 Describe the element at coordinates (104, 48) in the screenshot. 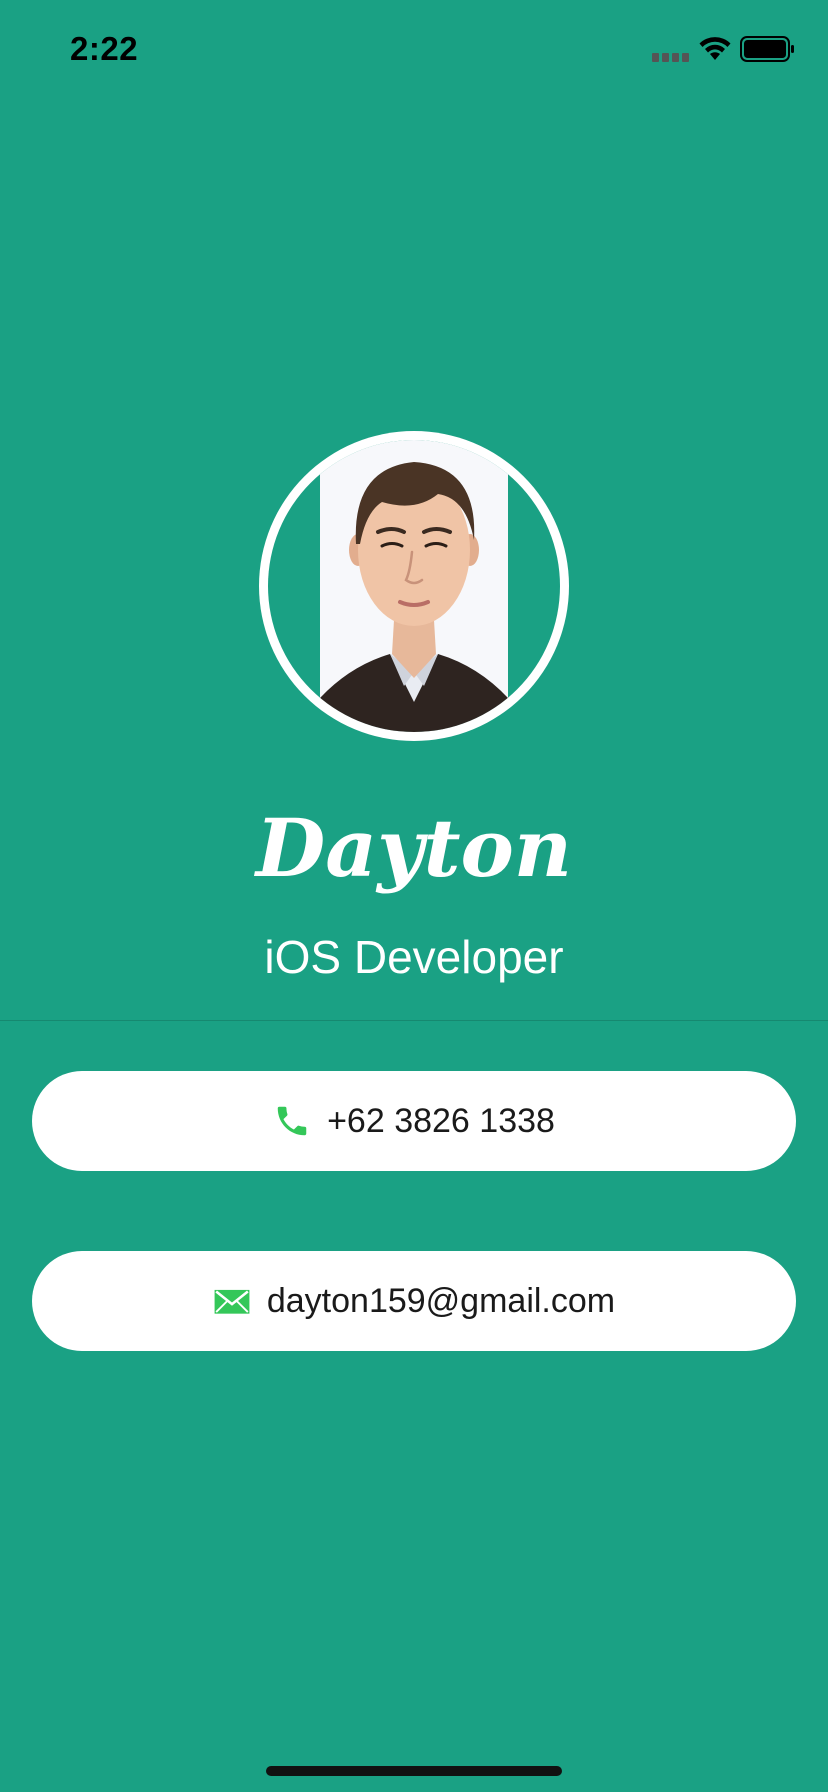

I see `status-time: 2:22` at that location.